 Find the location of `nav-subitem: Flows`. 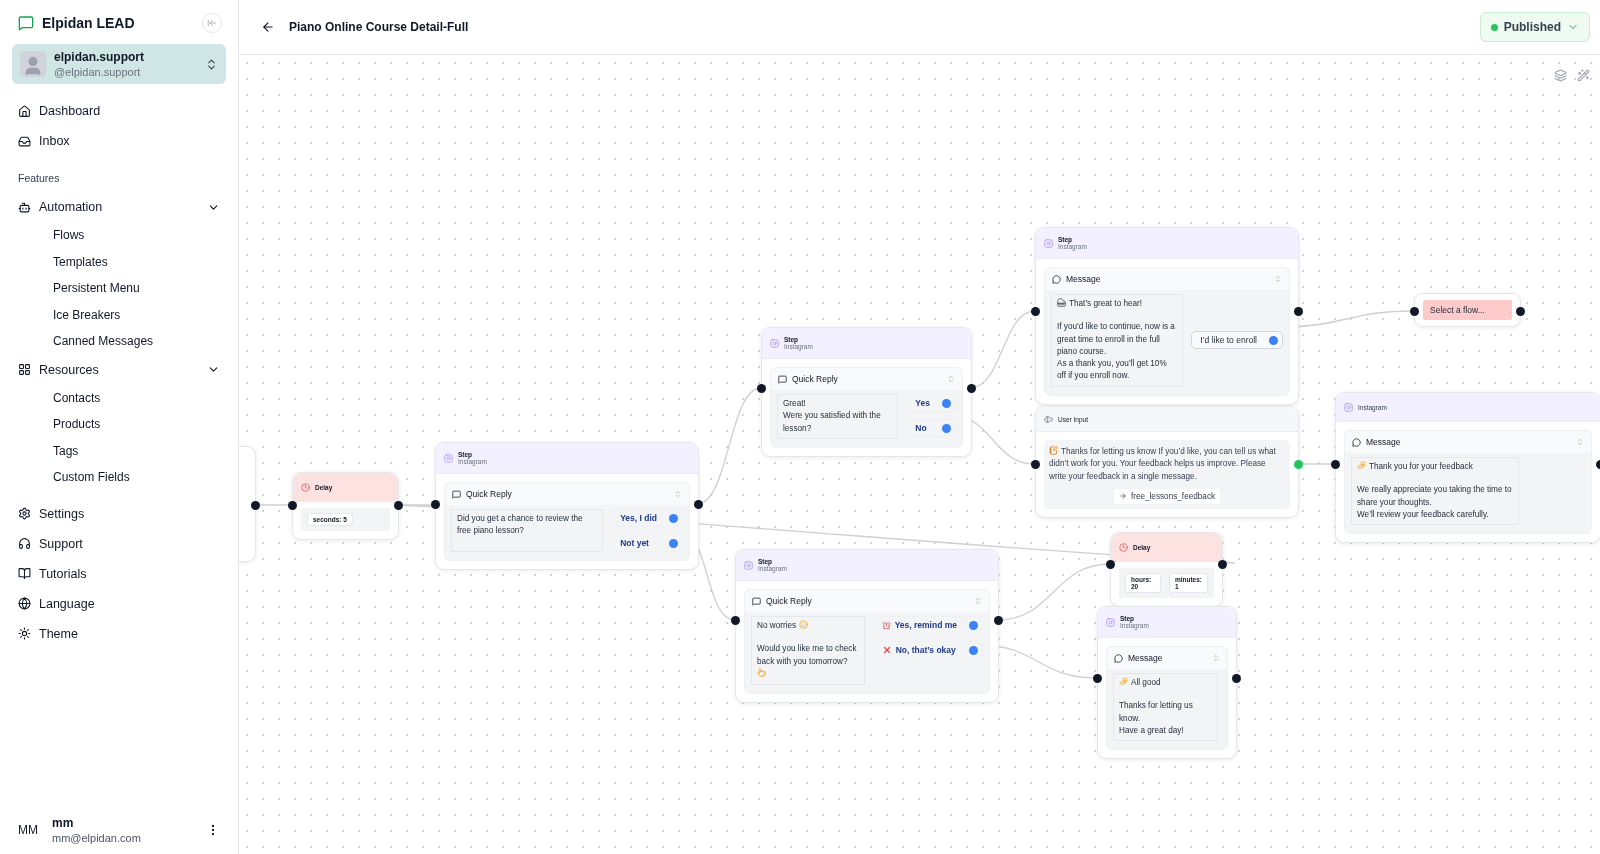

nav-subitem: Flows is located at coordinates (119, 235).